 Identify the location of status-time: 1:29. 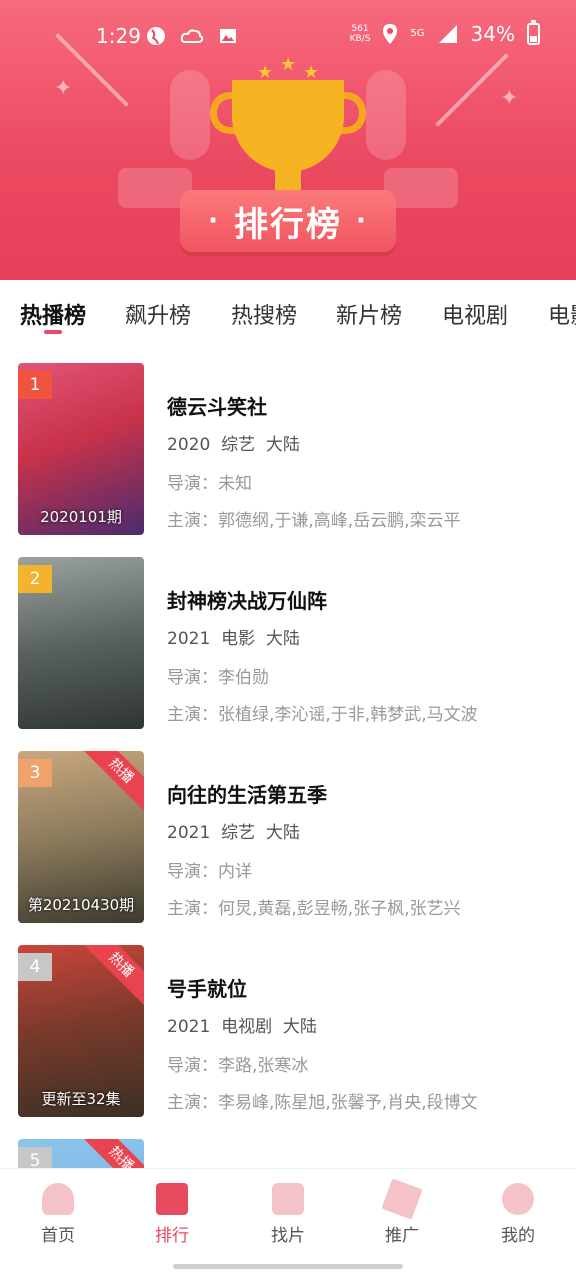
(118, 36).